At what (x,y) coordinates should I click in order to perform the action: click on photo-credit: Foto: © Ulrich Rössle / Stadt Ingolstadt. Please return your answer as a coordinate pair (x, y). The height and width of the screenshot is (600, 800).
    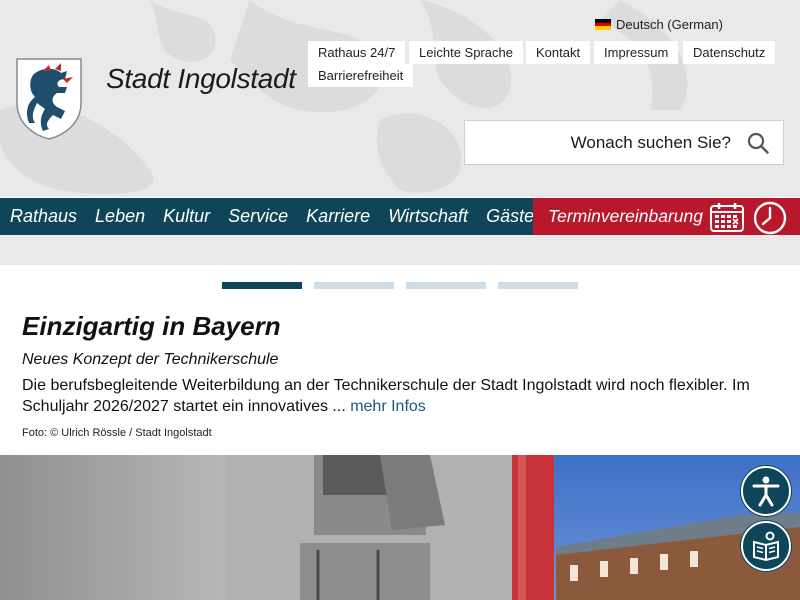
    Looking at the image, I should click on (117, 433).